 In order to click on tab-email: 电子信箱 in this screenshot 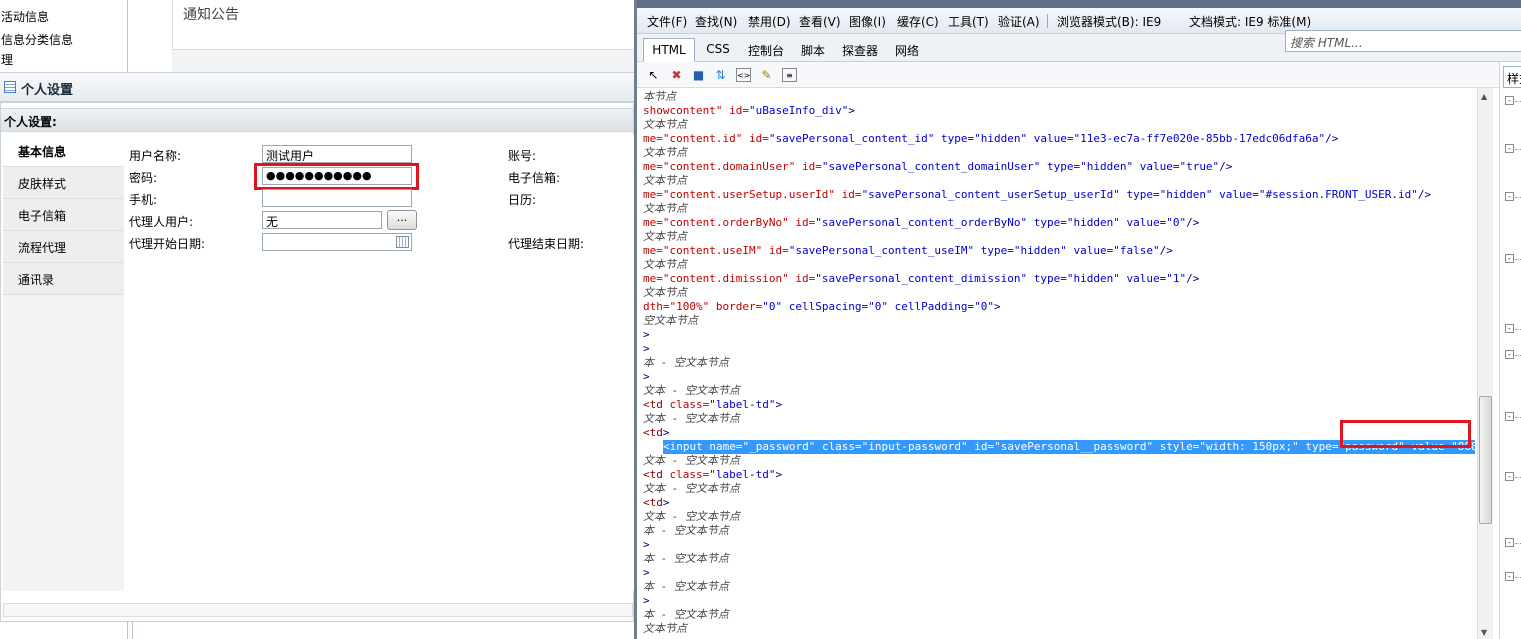, I will do `click(63, 215)`.